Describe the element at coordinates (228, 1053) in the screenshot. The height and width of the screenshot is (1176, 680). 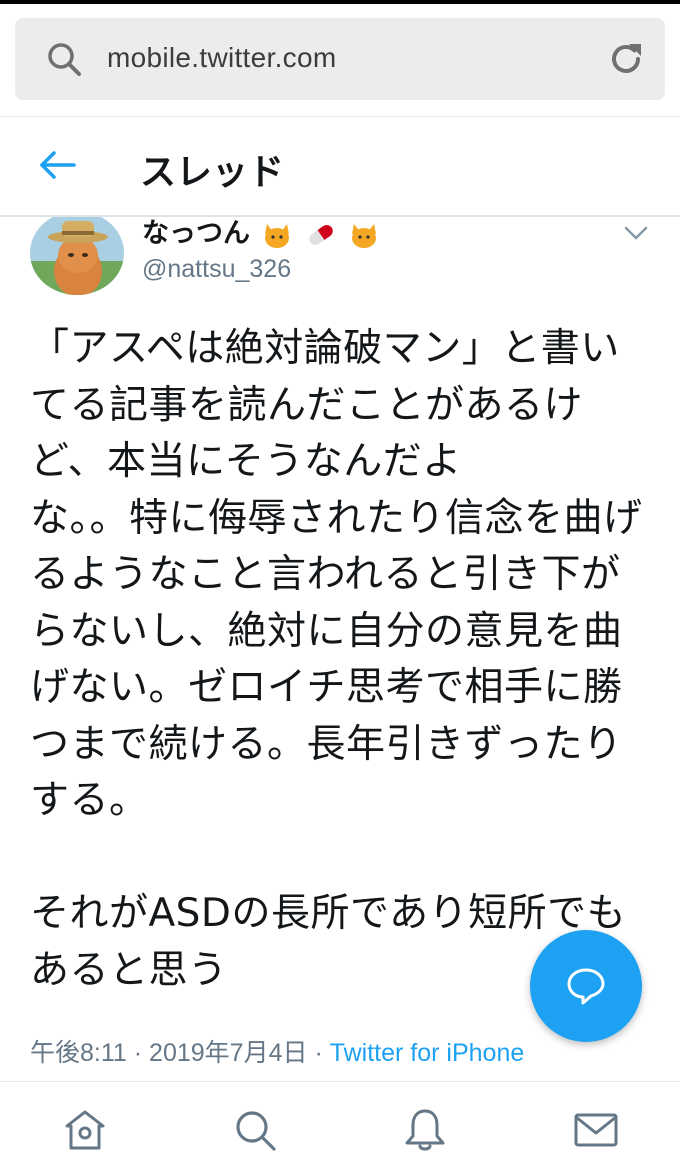
I see `tweet-date: 2019年7月4日` at that location.